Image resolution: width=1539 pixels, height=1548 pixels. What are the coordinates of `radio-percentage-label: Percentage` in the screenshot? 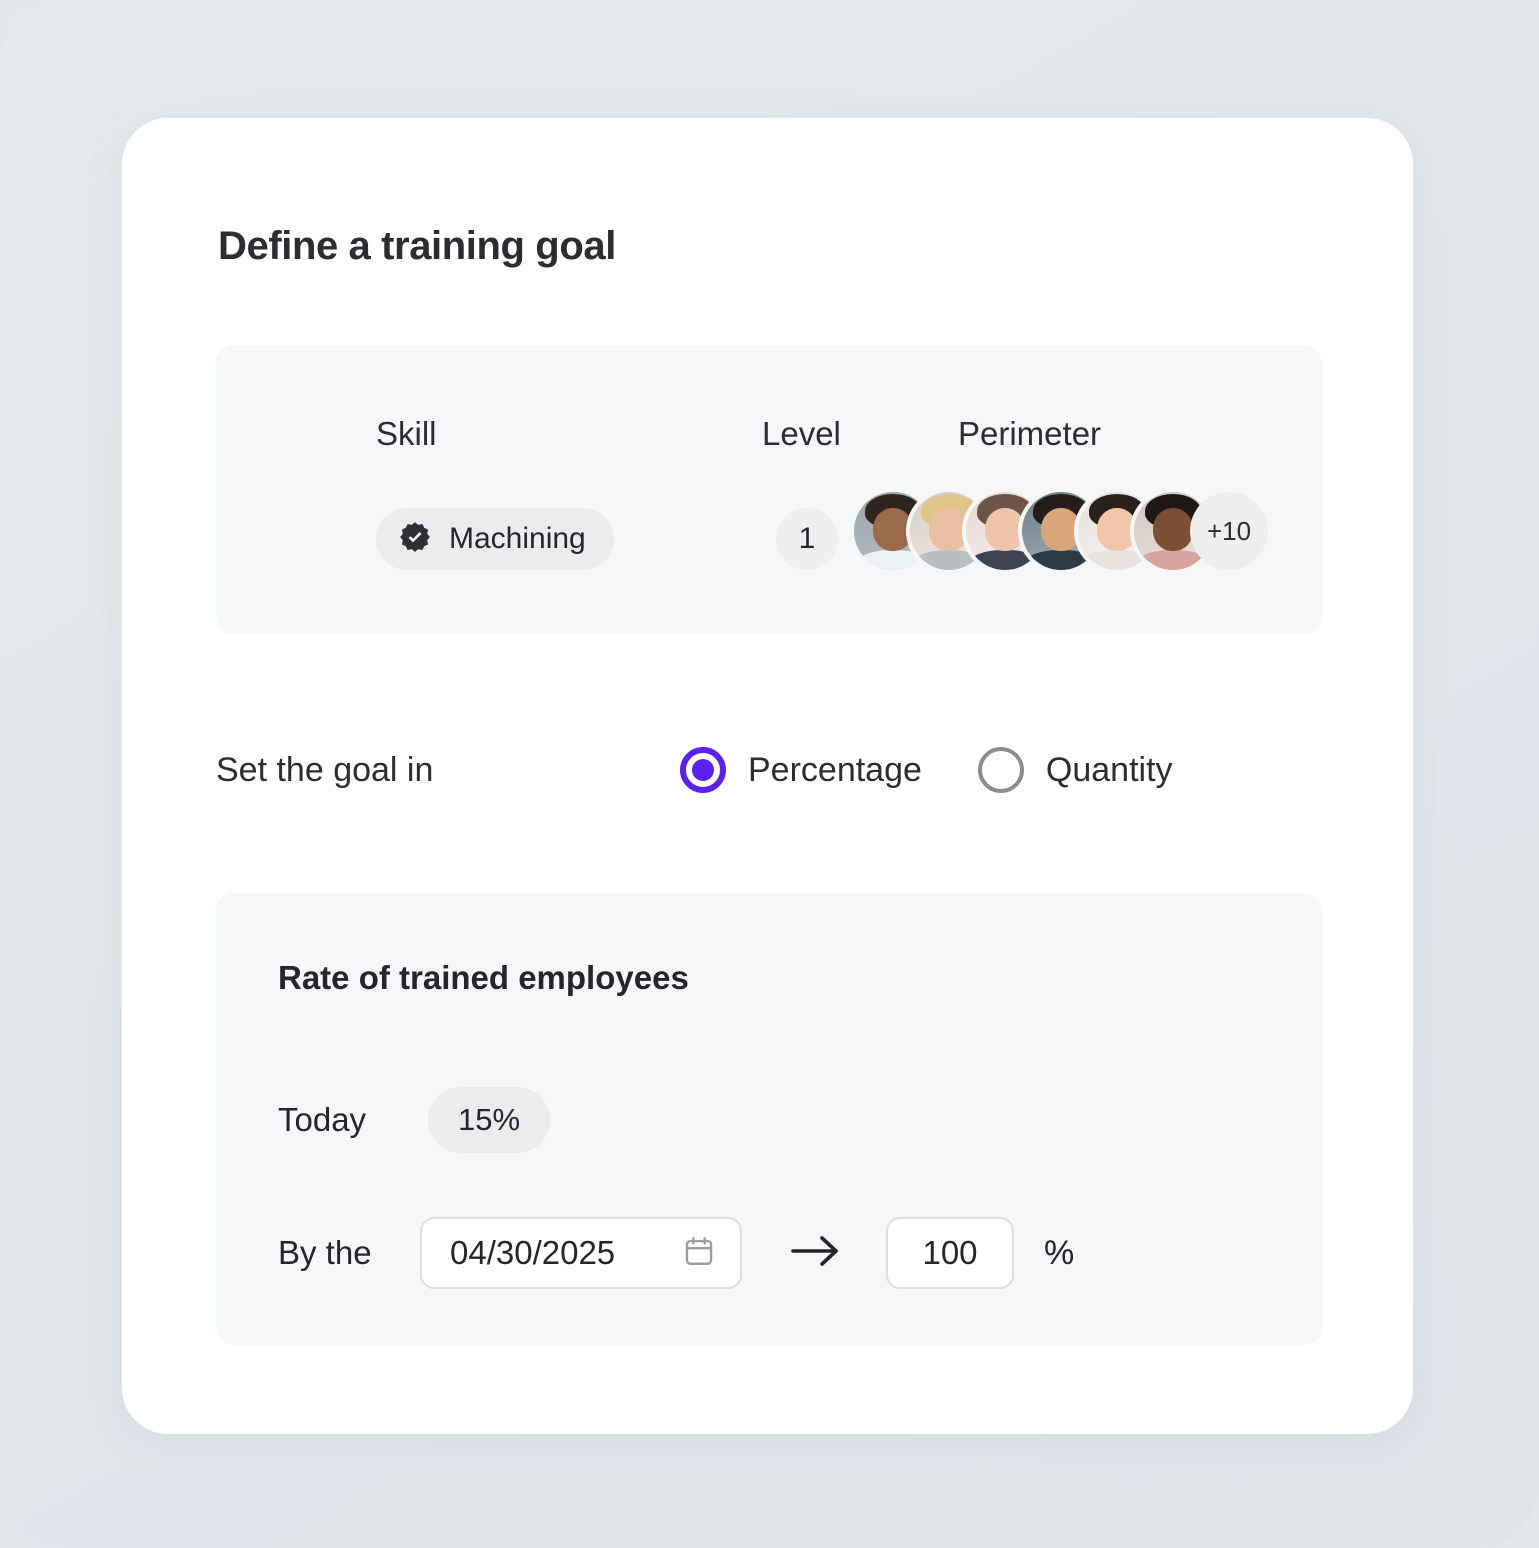 It's located at (835, 769).